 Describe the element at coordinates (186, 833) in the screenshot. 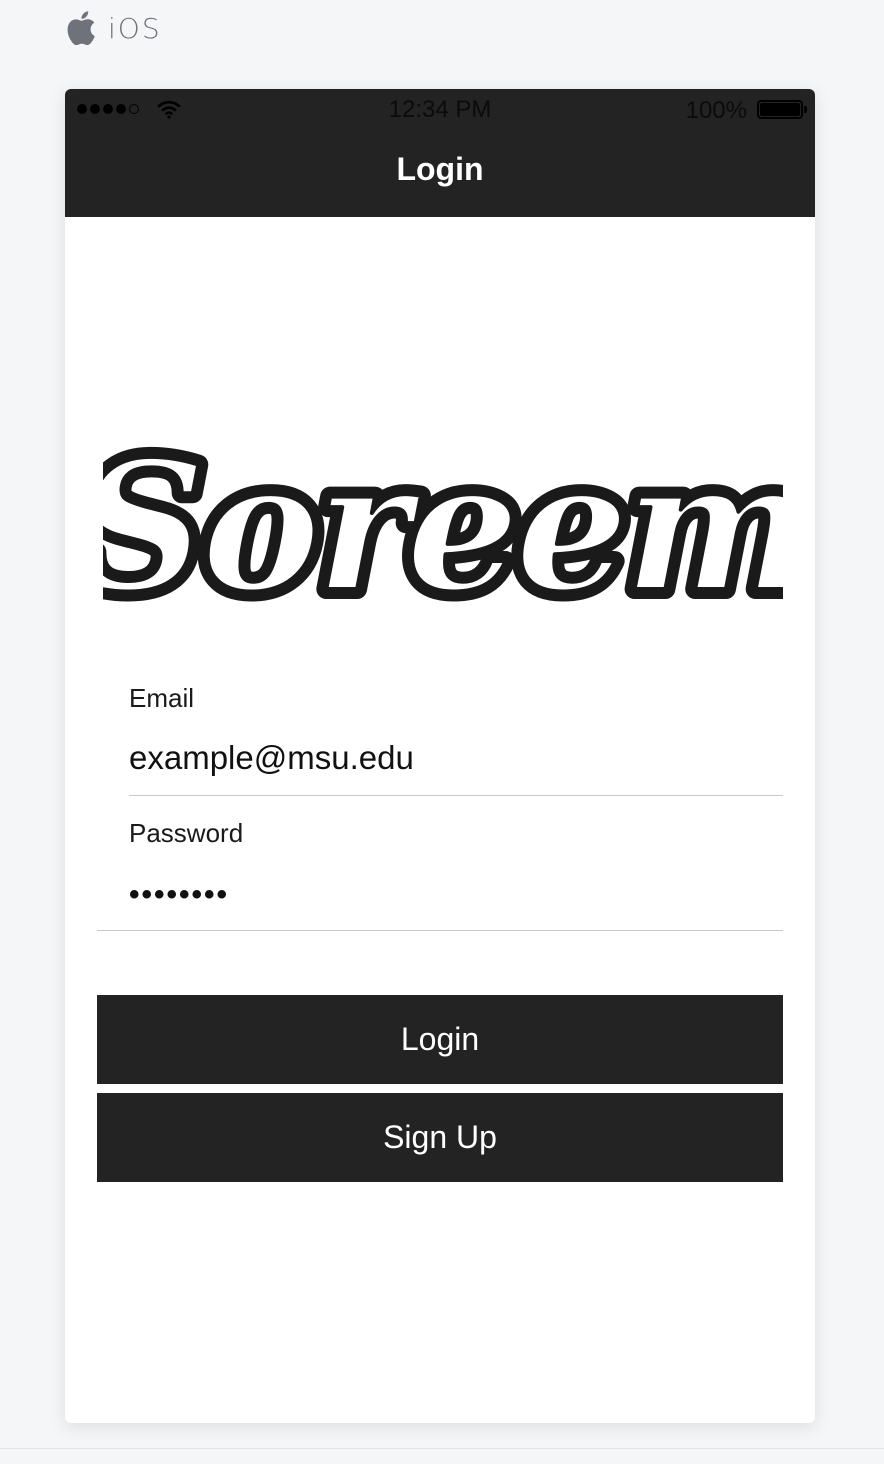

I see `password-label: Password` at that location.